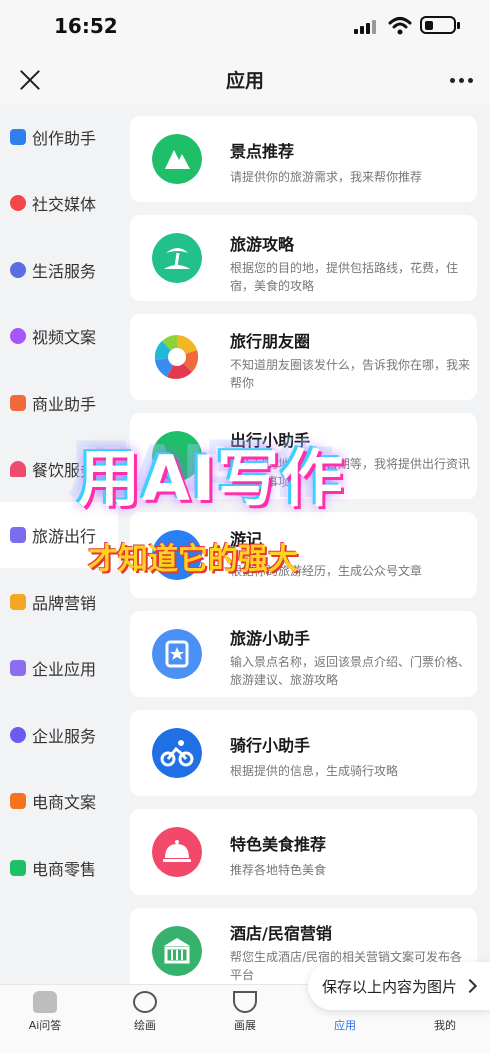 Image resolution: width=490 pixels, height=1053 pixels. Describe the element at coordinates (18, 403) in the screenshot. I see `chat-icon` at that location.